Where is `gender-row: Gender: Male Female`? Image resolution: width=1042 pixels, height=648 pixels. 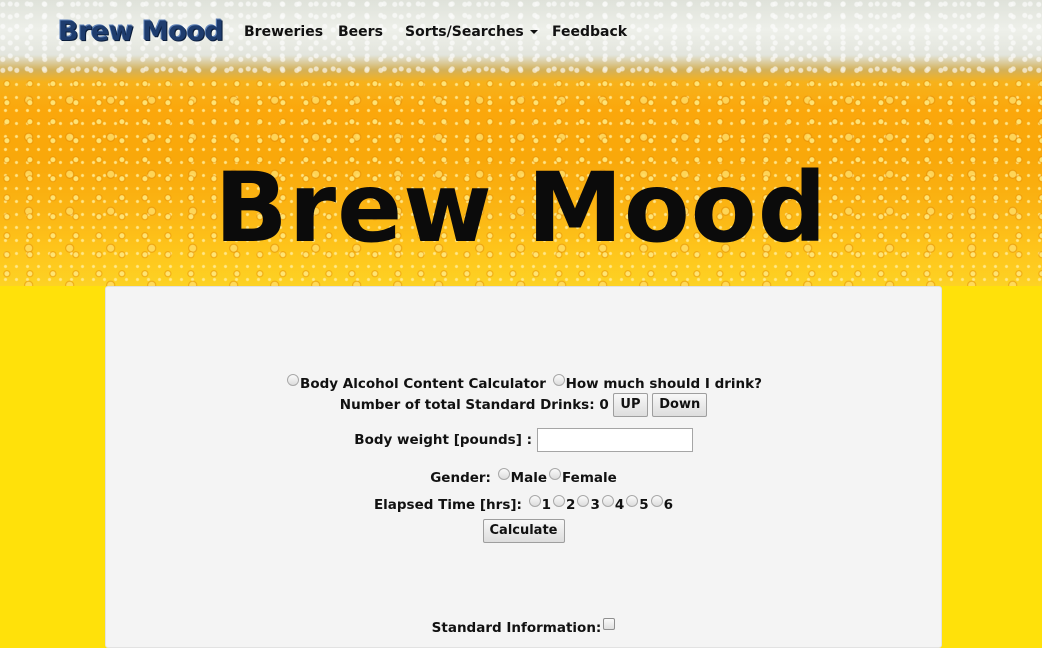
gender-row: Gender: Male Female is located at coordinates (523, 477).